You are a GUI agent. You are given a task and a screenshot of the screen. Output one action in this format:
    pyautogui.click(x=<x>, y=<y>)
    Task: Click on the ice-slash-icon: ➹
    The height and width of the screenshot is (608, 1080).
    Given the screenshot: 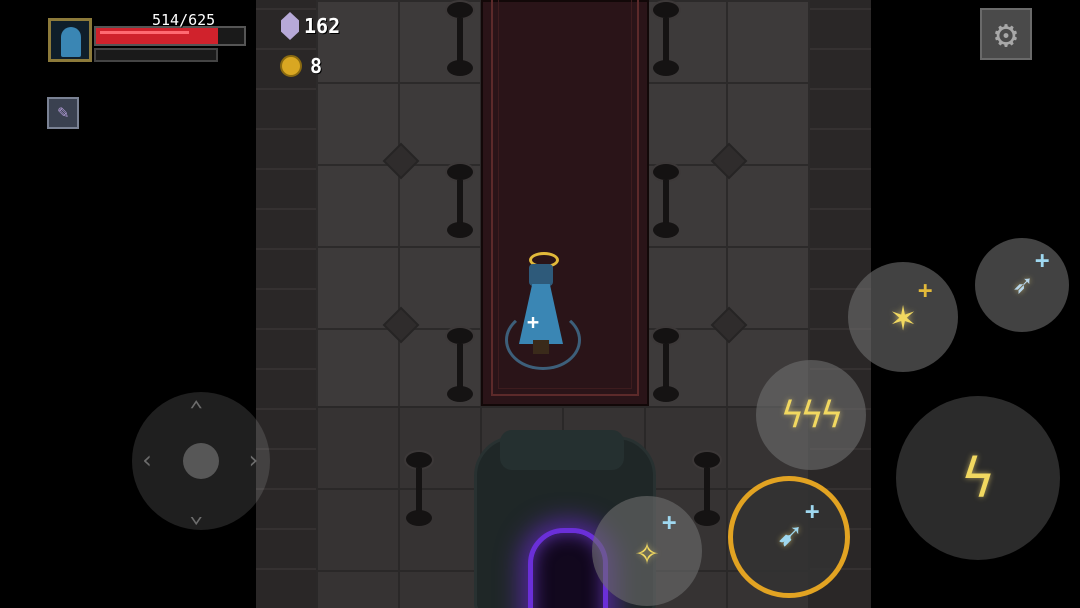 What is the action you would take?
    pyautogui.click(x=789, y=537)
    